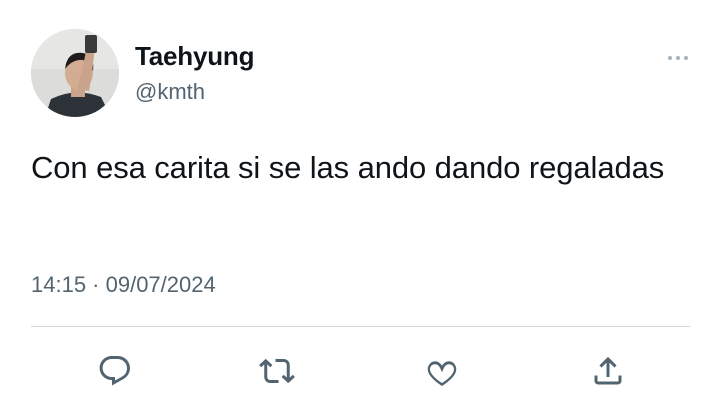 The image size is (720, 411). I want to click on avatar, so click(75, 73).